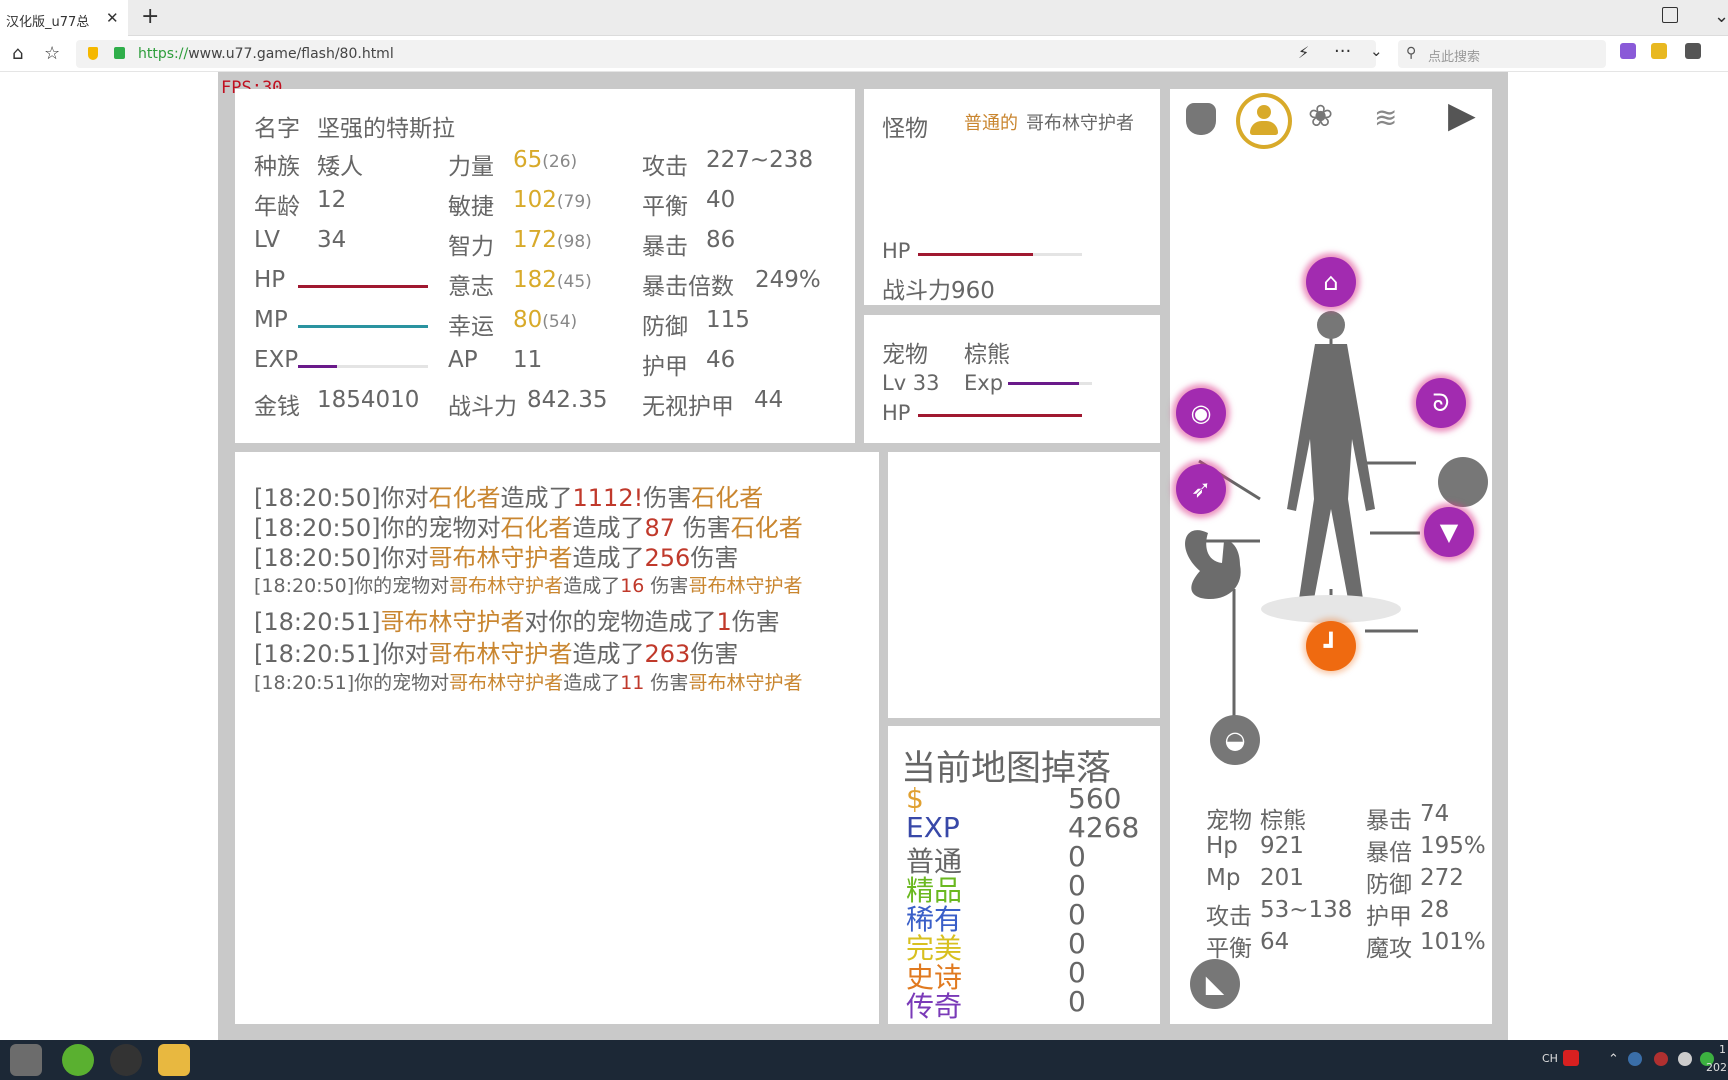  I want to click on pet-slot: ◒, so click(1235, 740).